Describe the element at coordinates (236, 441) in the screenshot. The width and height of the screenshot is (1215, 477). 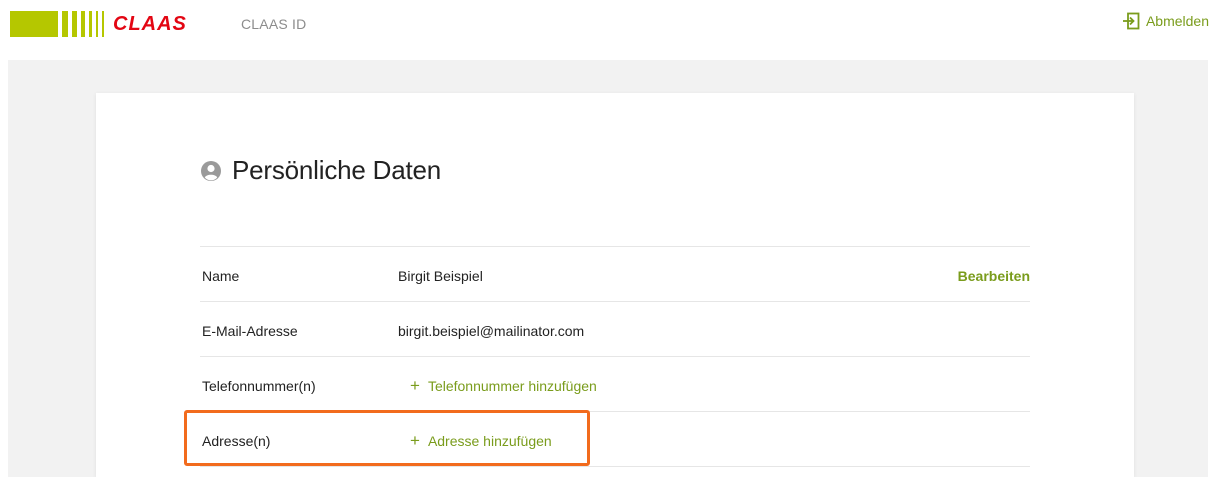
I see `row-label: Adresse(n)` at that location.